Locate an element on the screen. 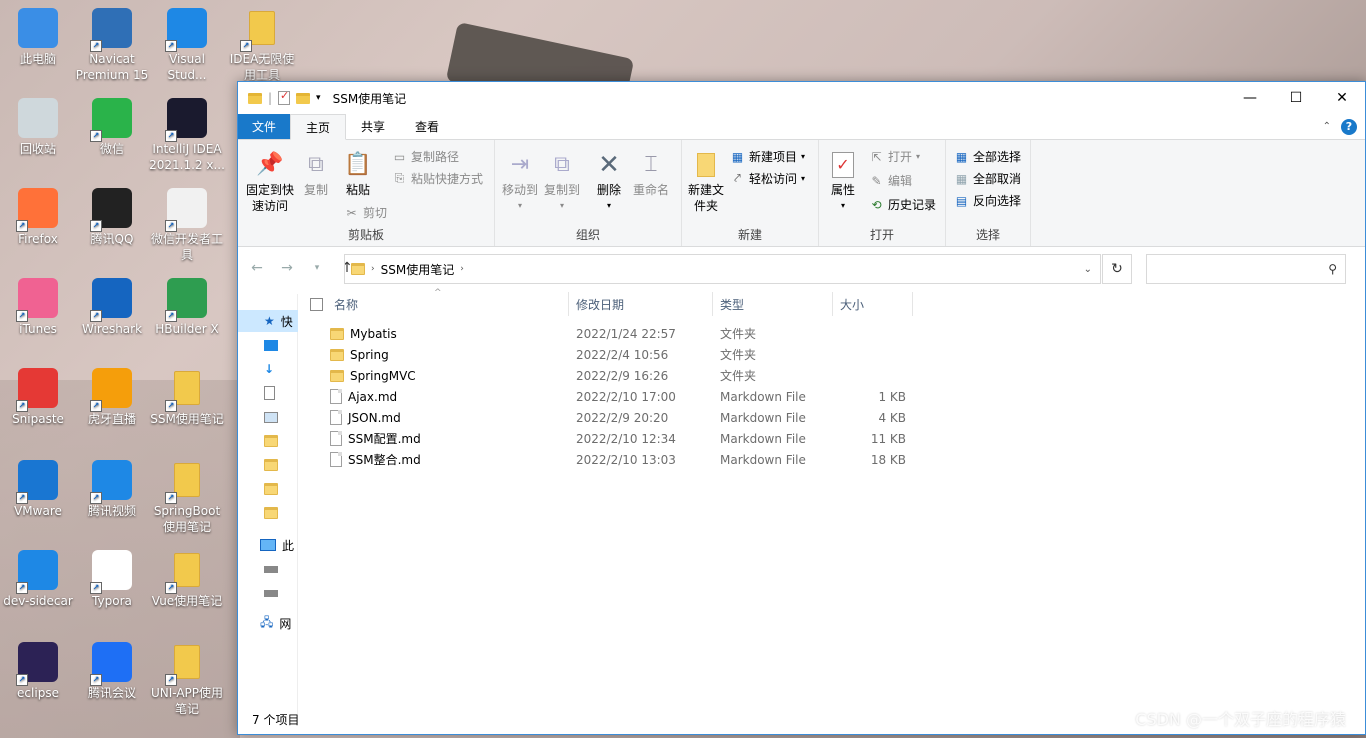 The width and height of the screenshot is (1366, 738). file-row: SpringMVC 2022/2/9 16:26 文件夹 is located at coordinates (620, 375).